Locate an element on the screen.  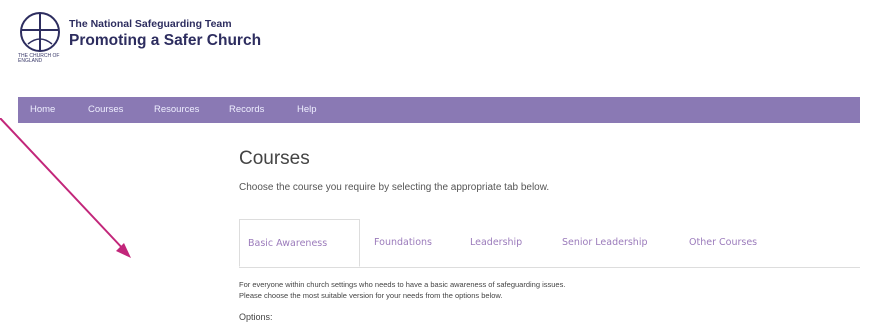
team-name: The National Safeguarding Team is located at coordinates (150, 24).